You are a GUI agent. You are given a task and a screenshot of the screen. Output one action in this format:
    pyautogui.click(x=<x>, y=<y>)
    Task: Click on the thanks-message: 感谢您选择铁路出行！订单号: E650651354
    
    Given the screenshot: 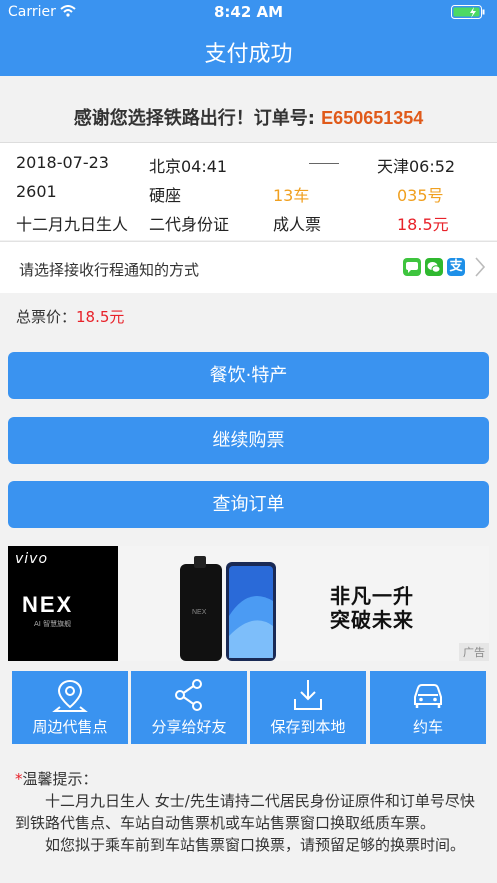 What is the action you would take?
    pyautogui.click(x=248, y=117)
    